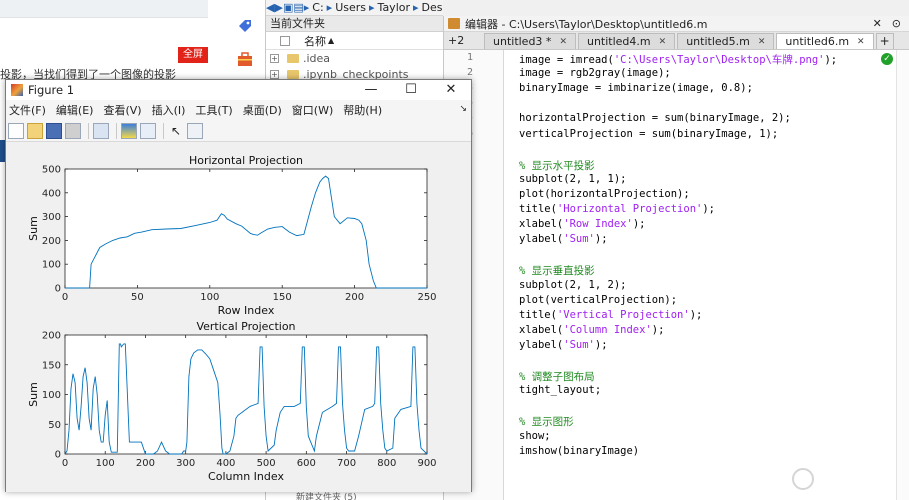  Describe the element at coordinates (557, 270) in the screenshot. I see `code-line: % 显示垂直投影` at that location.